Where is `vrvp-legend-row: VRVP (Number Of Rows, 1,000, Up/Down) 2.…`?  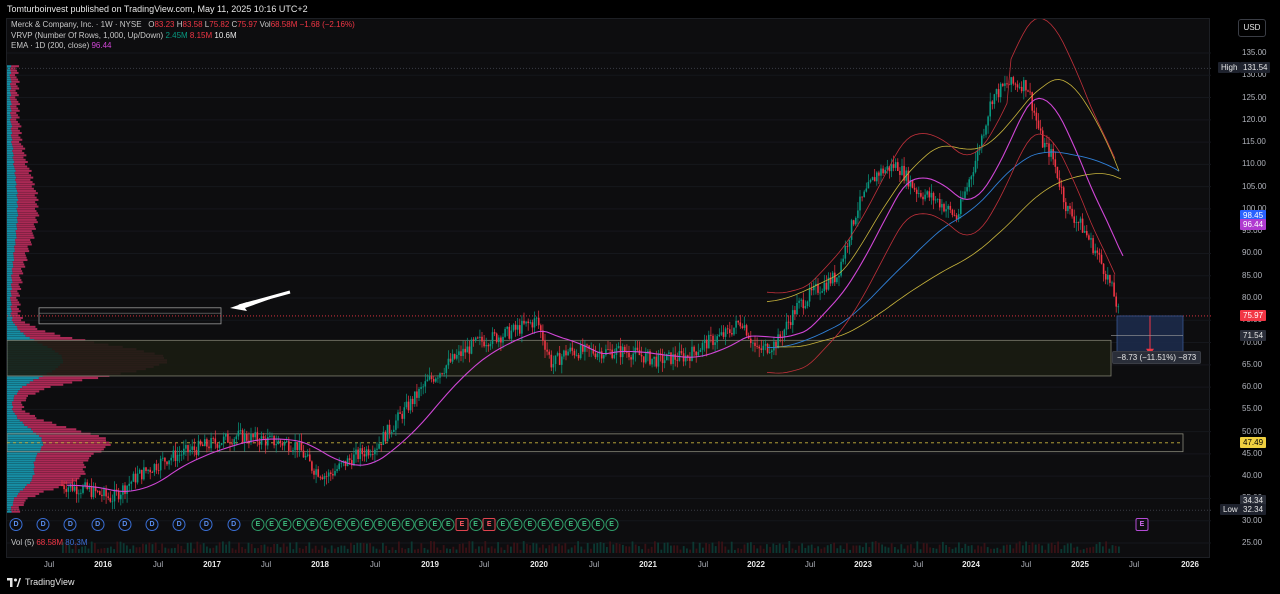 vrvp-legend-row: VRVP (Number Of Rows, 1,000, Up/Down) 2.… is located at coordinates (183, 36).